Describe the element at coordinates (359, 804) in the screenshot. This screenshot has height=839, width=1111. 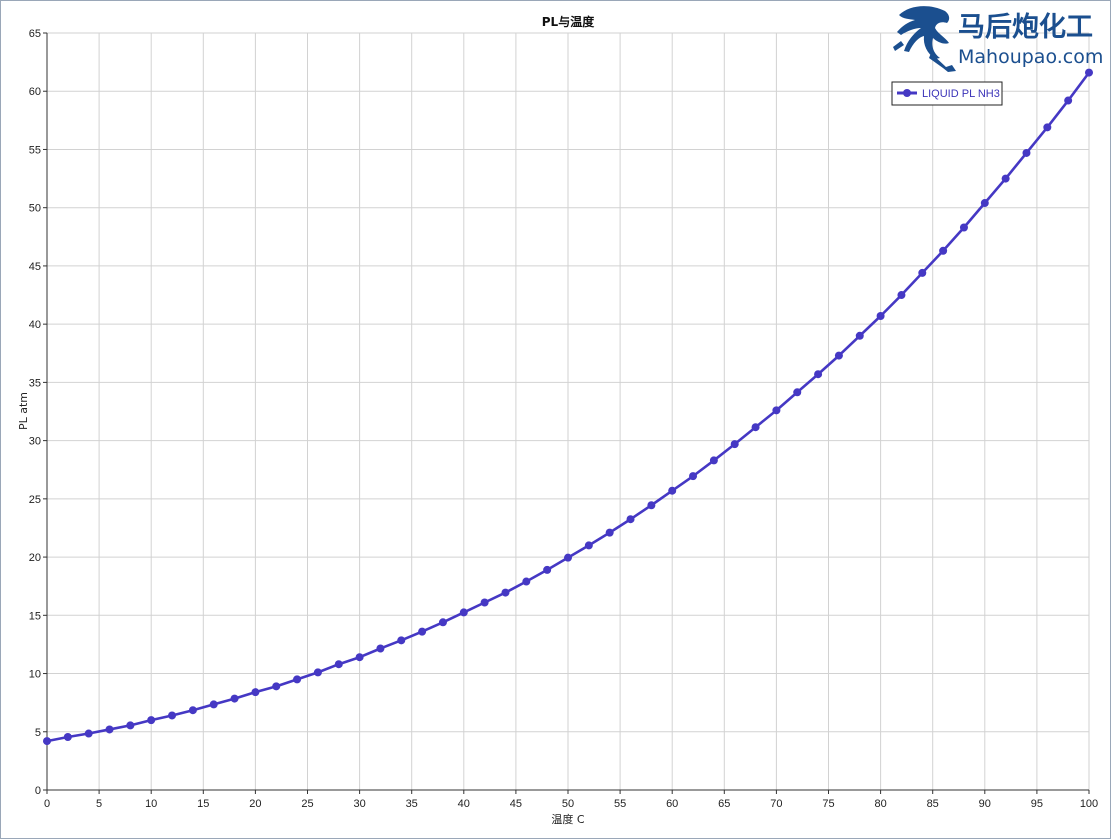
I see `x-tick-label: 30` at that location.